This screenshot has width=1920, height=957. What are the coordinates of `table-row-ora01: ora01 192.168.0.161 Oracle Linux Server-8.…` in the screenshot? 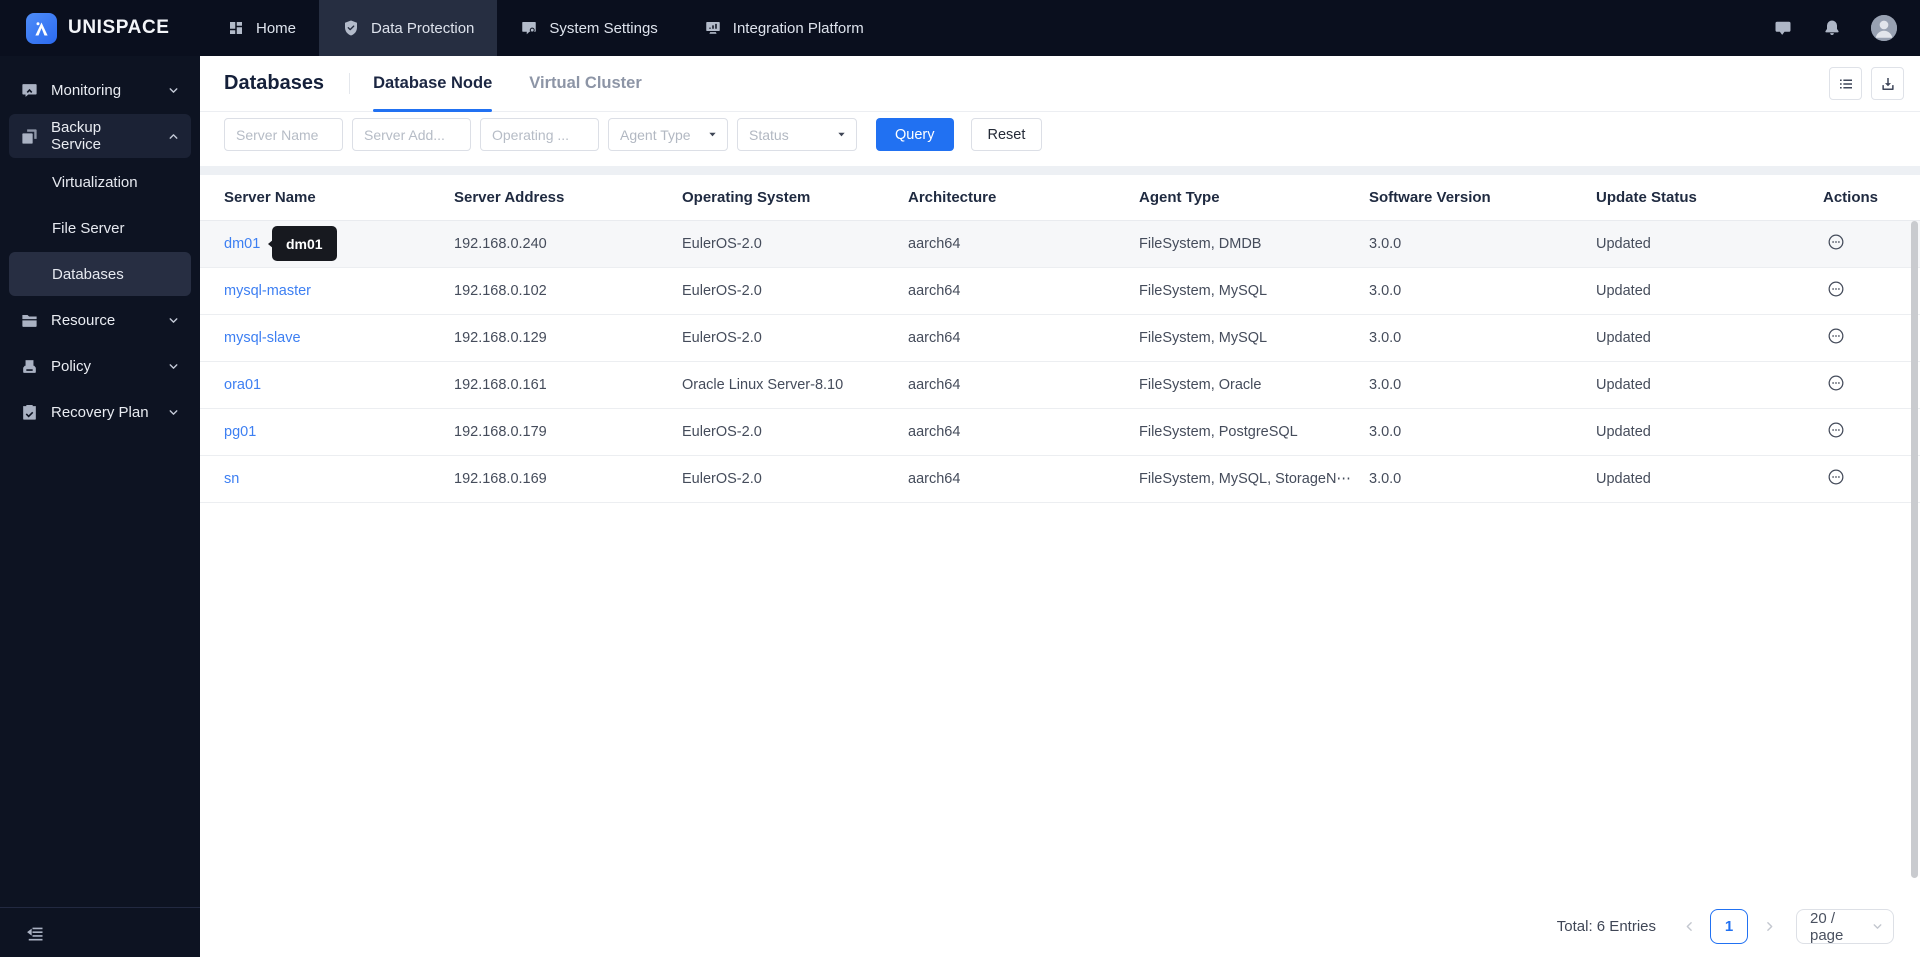 It's located at (1060, 385).